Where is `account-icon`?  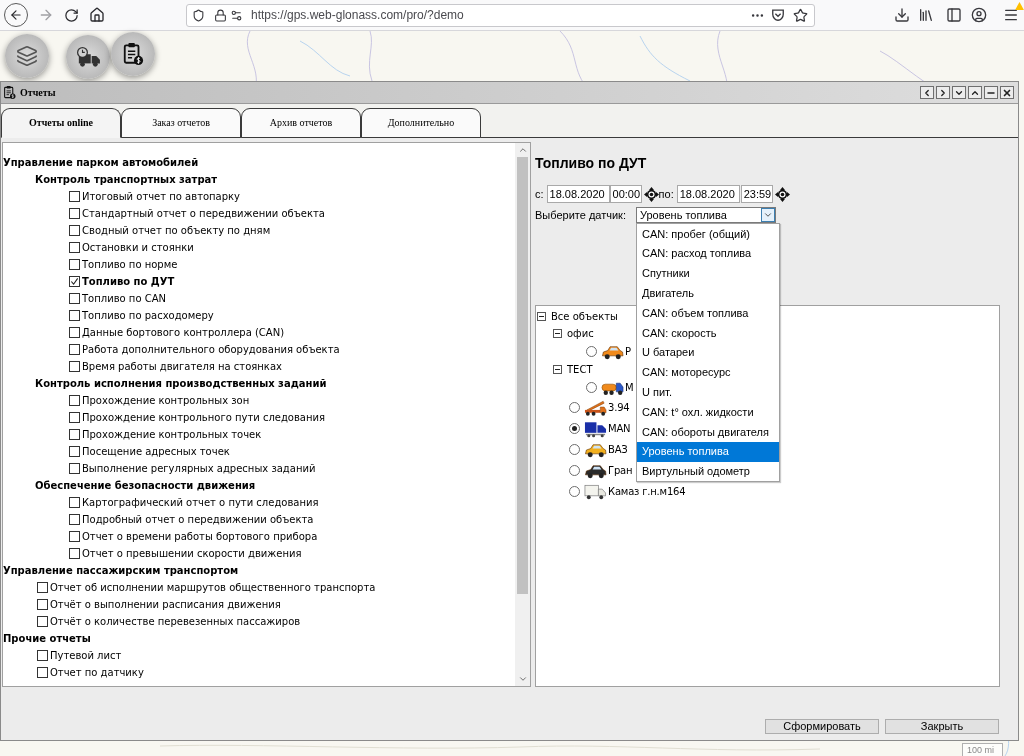
account-icon is located at coordinates (979, 15).